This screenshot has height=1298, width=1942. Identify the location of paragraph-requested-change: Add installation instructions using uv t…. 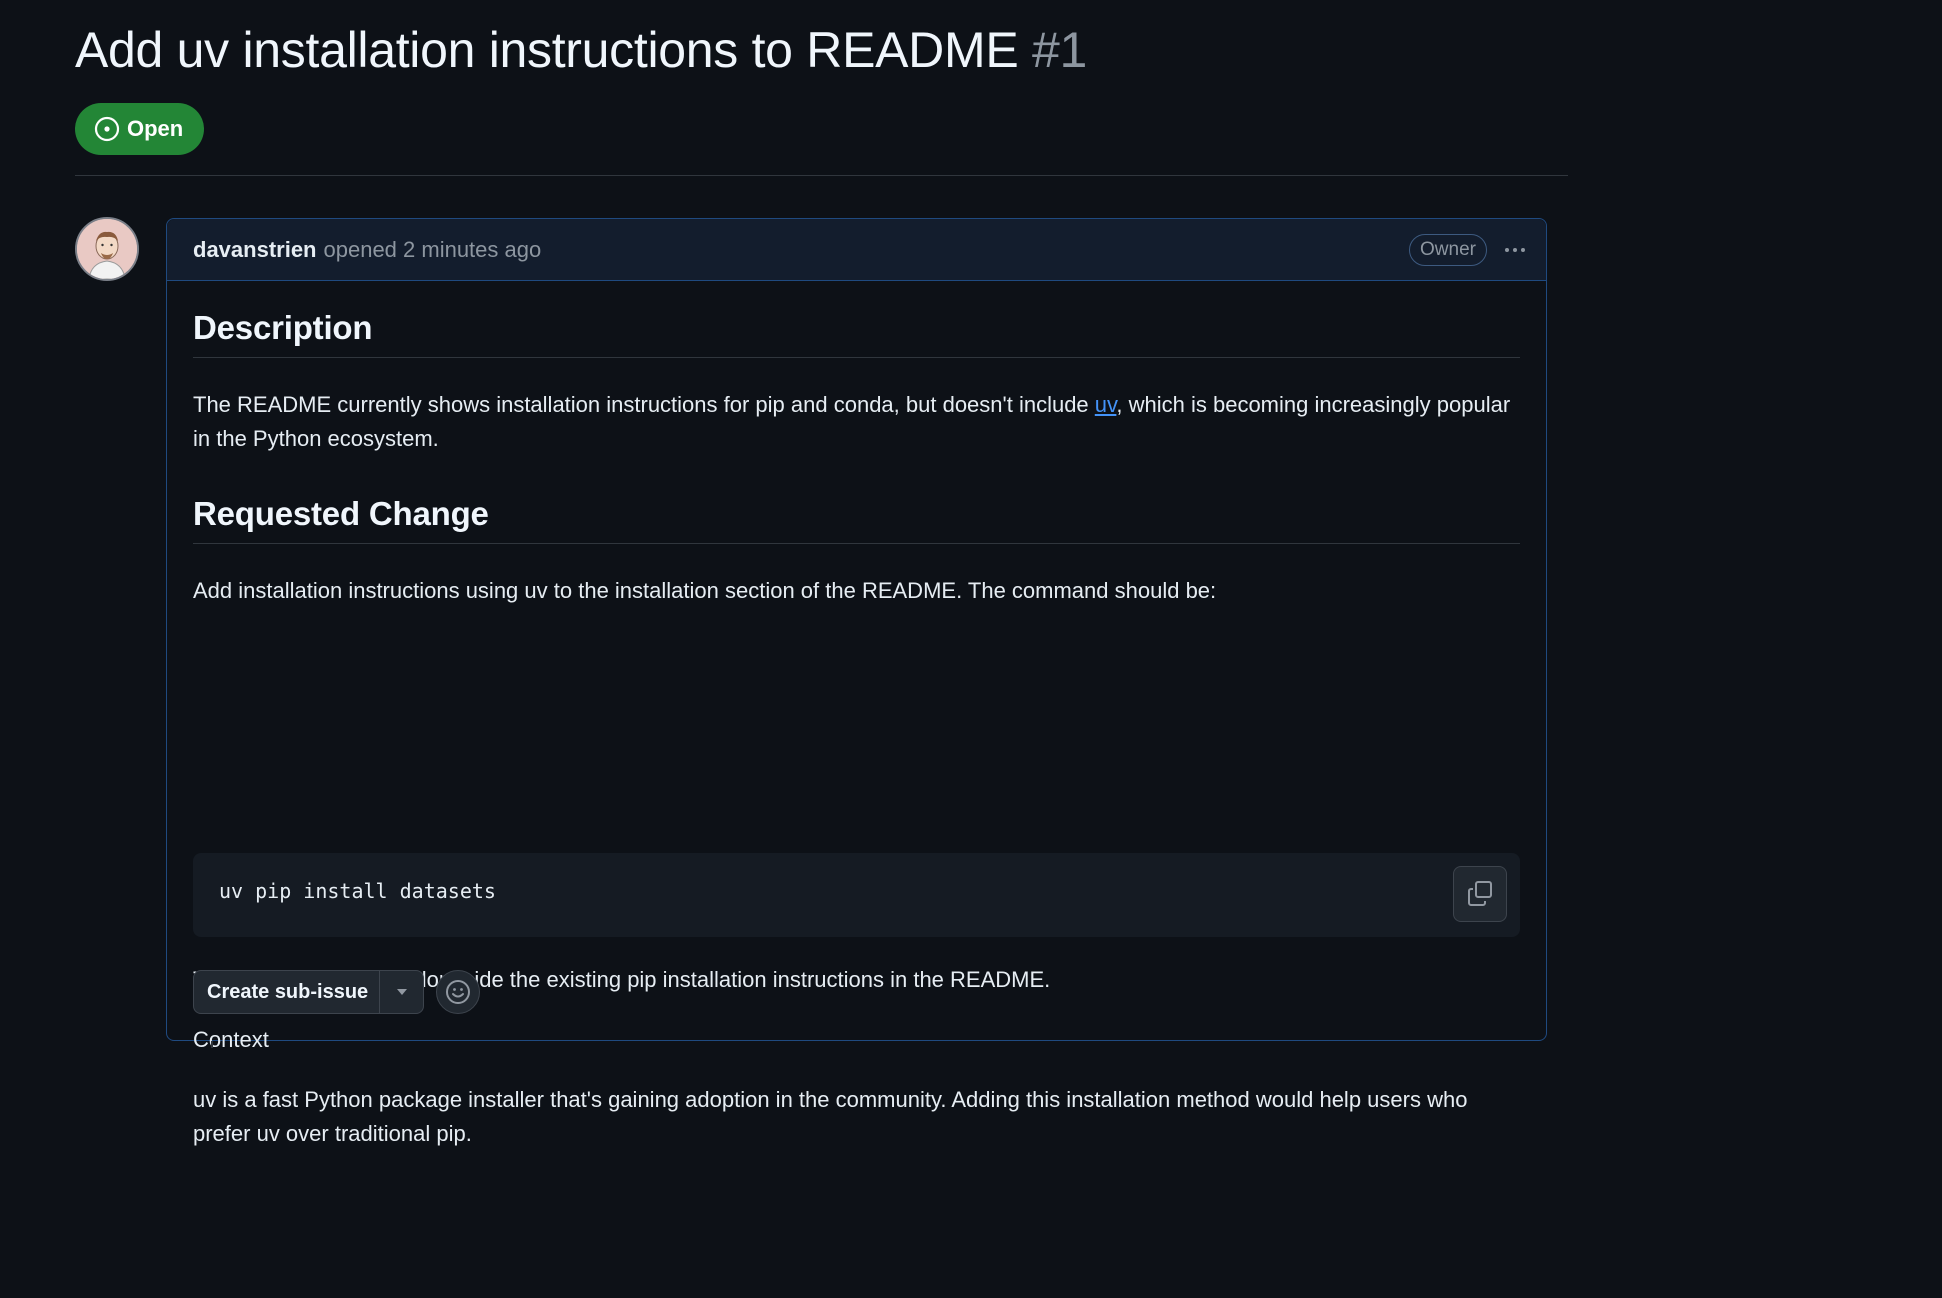
(705, 590).